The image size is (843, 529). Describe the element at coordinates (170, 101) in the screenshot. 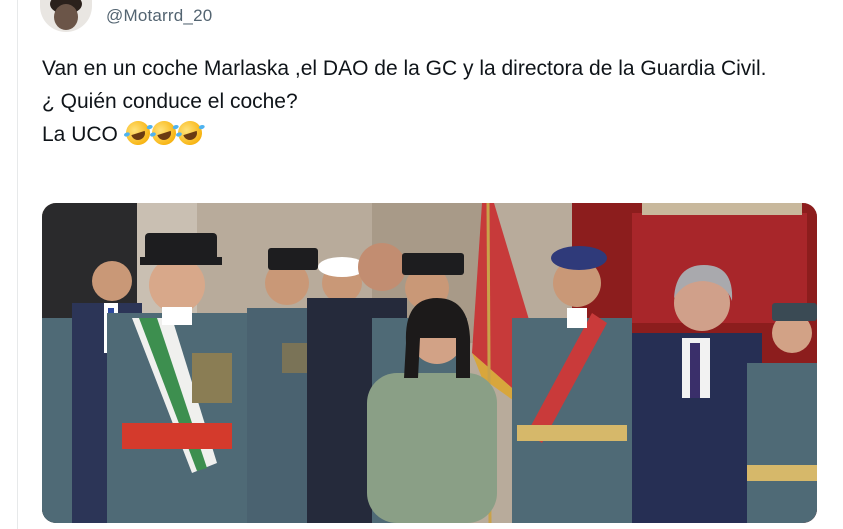

I see `tweet-line-2: ¿ Quién conduce el coche?` at that location.